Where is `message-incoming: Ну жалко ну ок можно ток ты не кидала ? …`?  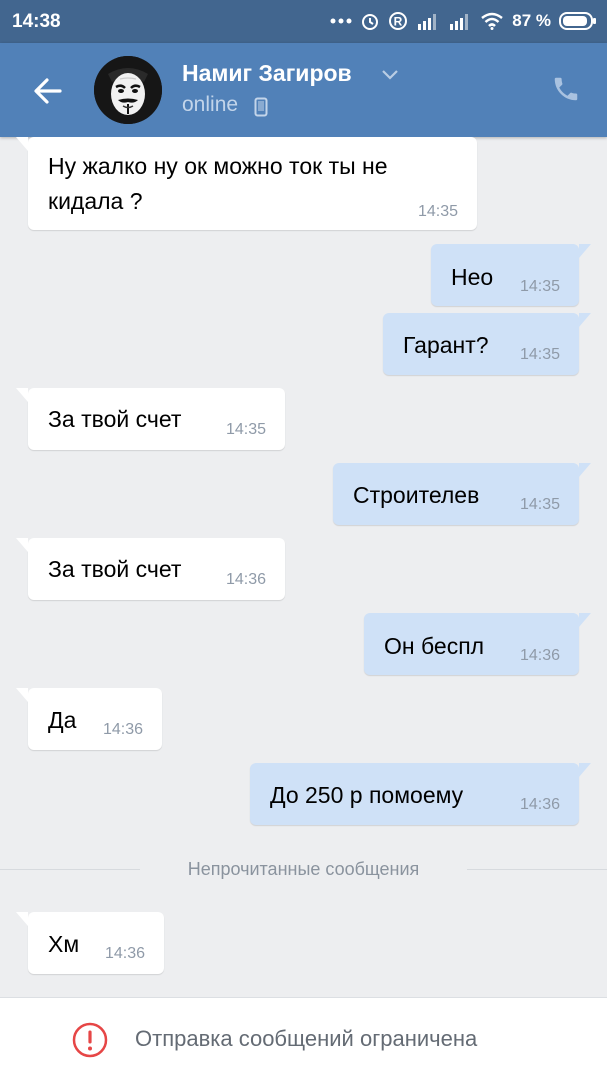
message-incoming: Ну жалко ну ок можно ток ты не кидала ? … is located at coordinates (246, 183).